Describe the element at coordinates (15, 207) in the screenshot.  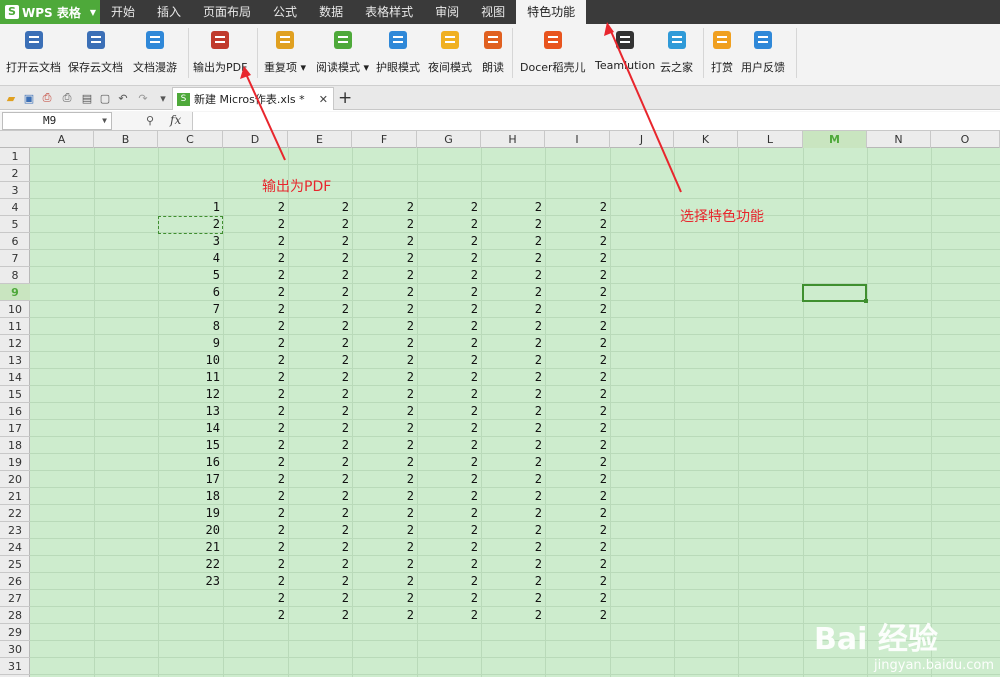
I see `row-header: 4` at that location.